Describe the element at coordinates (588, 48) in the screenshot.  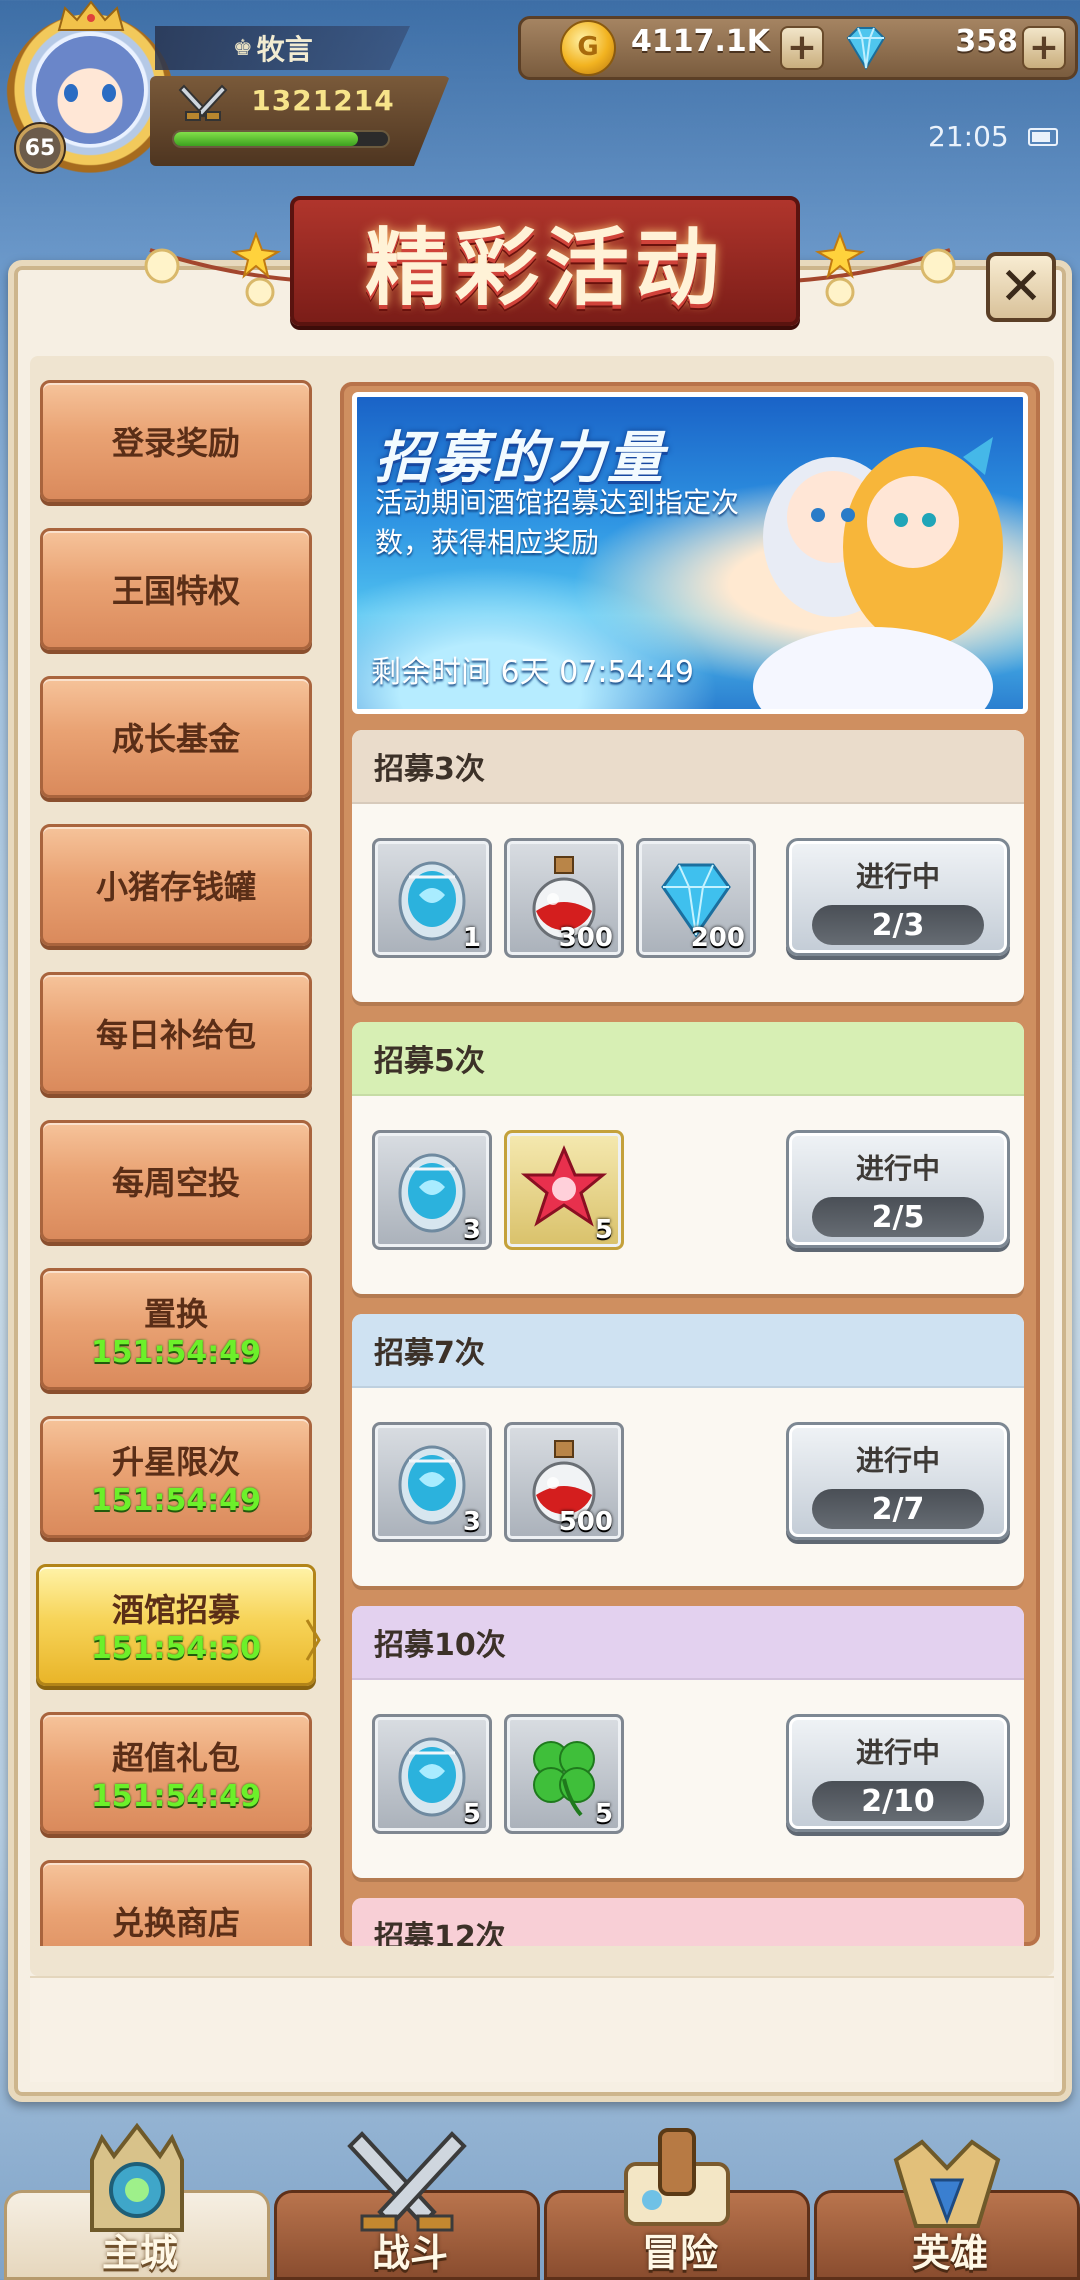
I see `gold-coin-icon` at that location.